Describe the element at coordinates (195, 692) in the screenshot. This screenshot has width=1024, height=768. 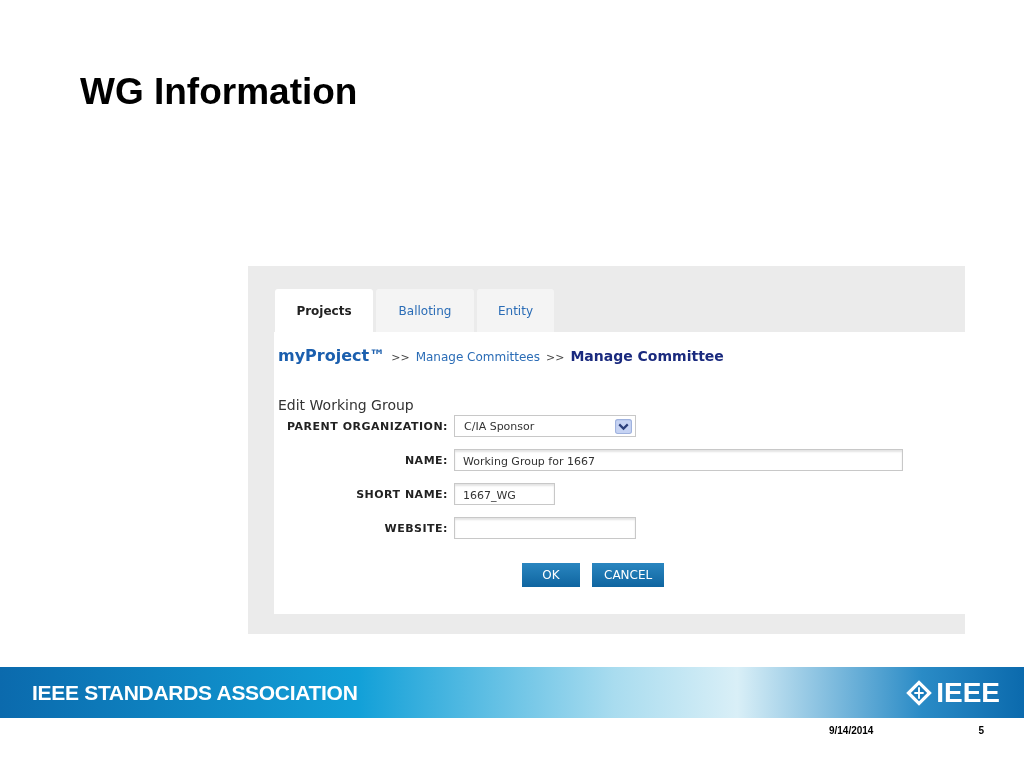
I see `association-name: IEEE STANDARDS ASSOCIATION` at that location.